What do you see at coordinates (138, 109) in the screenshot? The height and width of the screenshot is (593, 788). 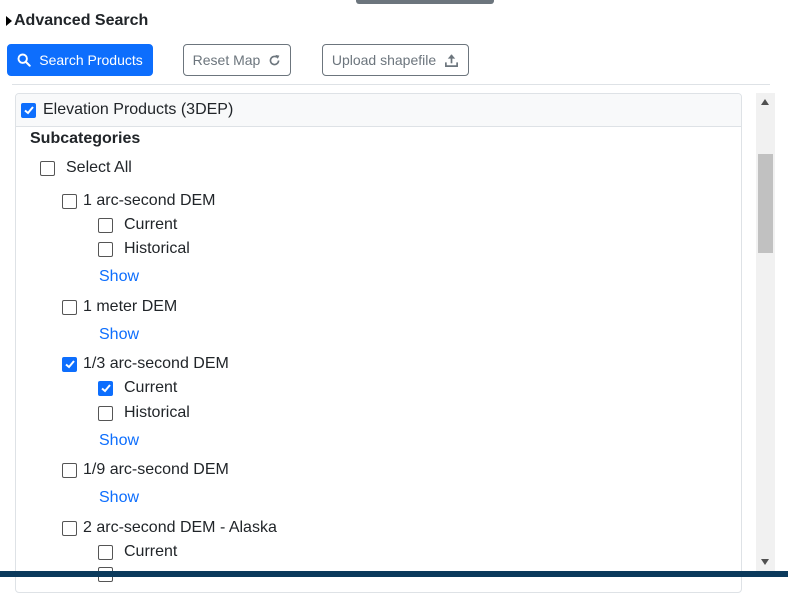 I see `category-label: Elevation Products (3DEP)` at bounding box center [138, 109].